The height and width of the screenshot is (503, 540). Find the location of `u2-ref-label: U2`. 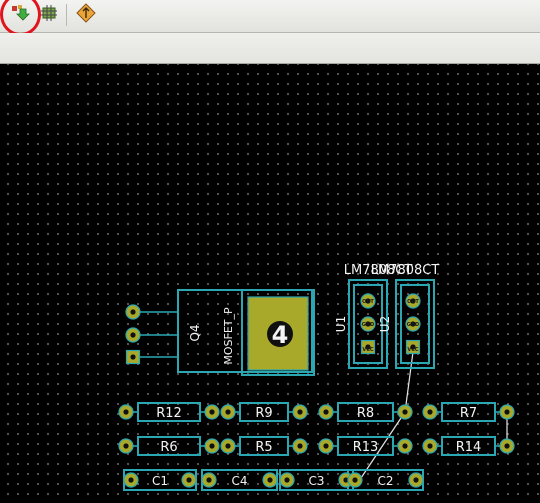

u2-ref-label: U2 is located at coordinates (385, 324).